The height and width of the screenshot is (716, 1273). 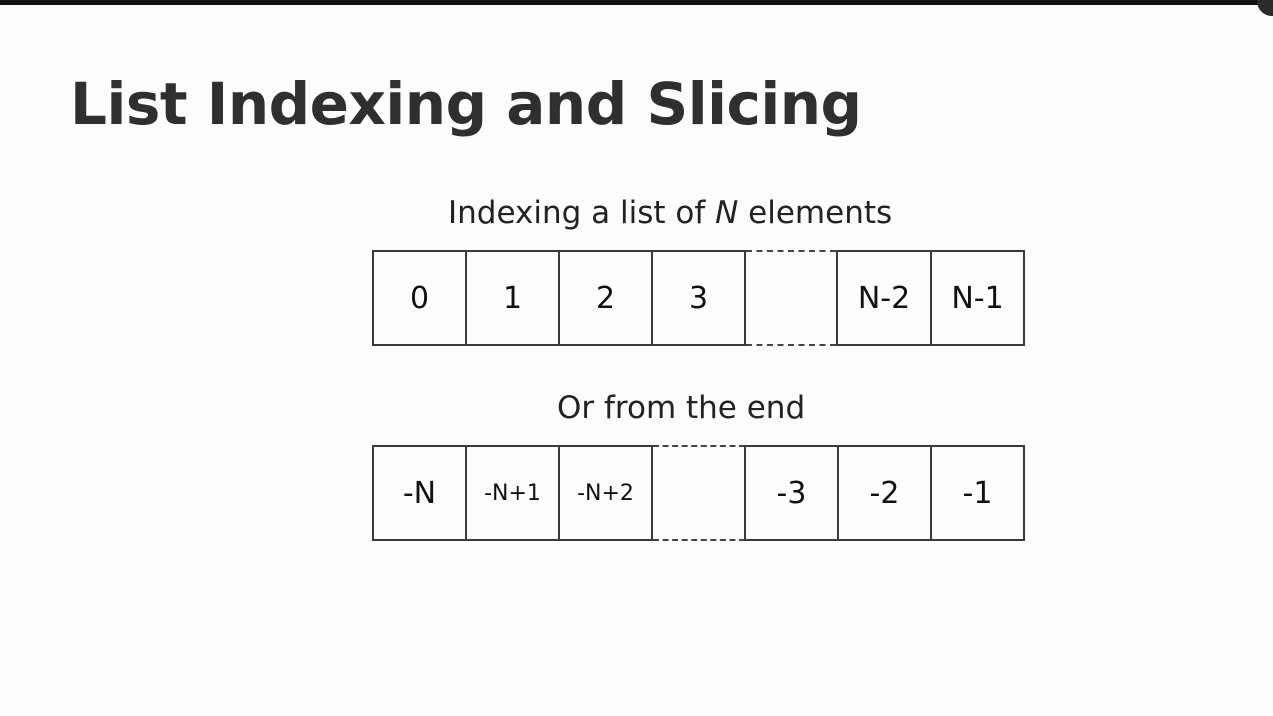 I want to click on forward-index-cell: N-2, so click(x=884, y=298).